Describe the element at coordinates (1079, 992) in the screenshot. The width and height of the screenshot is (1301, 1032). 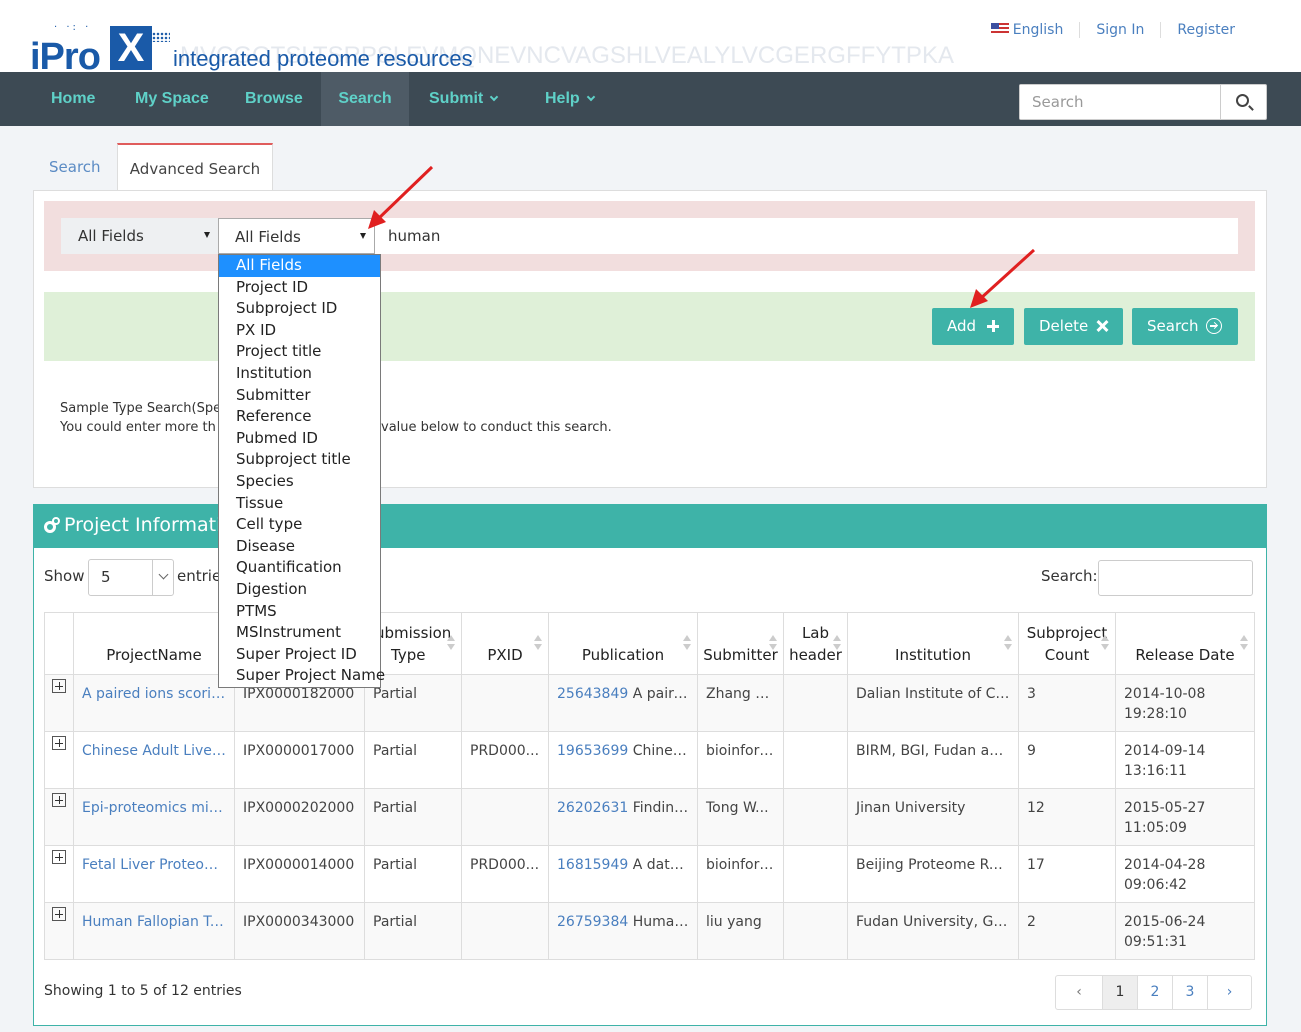
I see `prev-page-button: ‹` at that location.